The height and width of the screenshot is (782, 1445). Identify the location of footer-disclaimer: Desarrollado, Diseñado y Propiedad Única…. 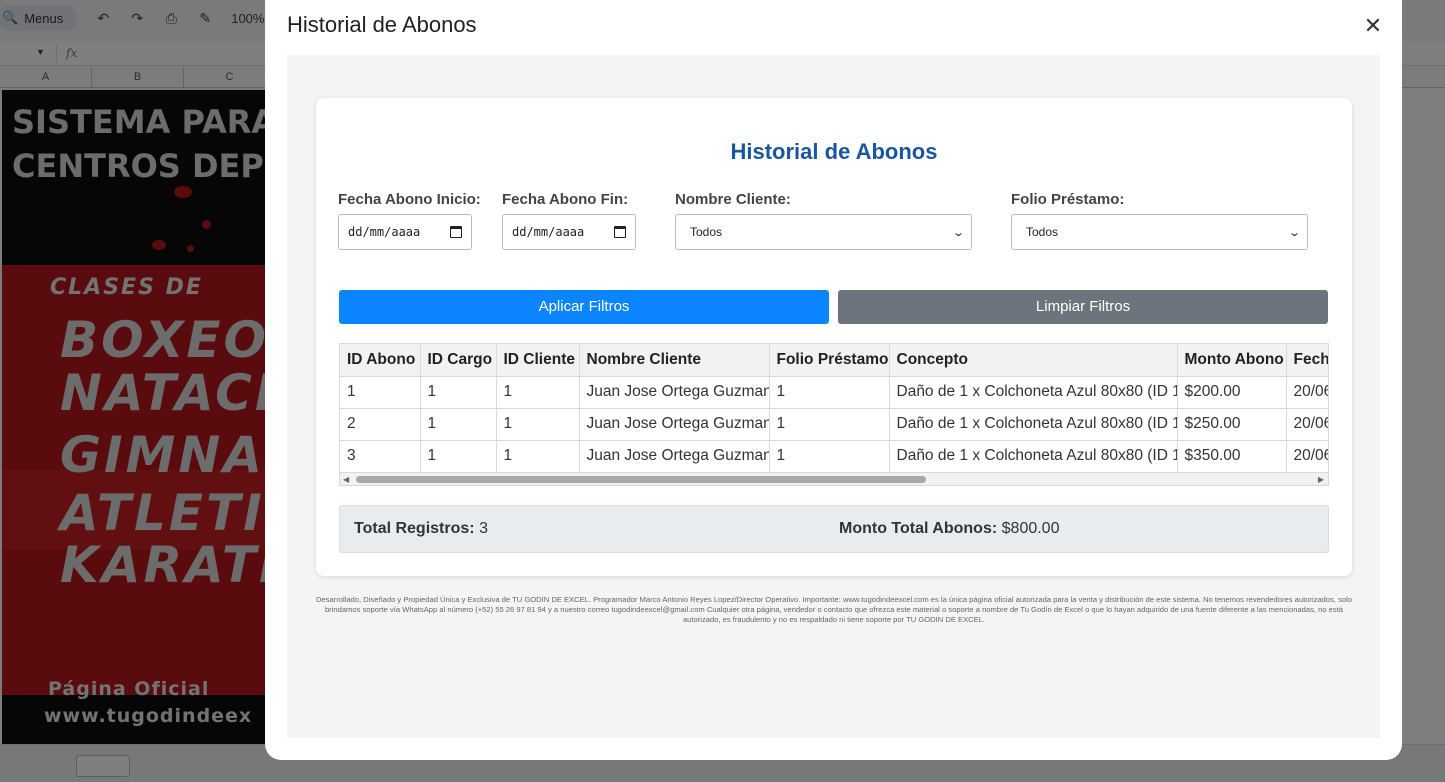
(834, 609).